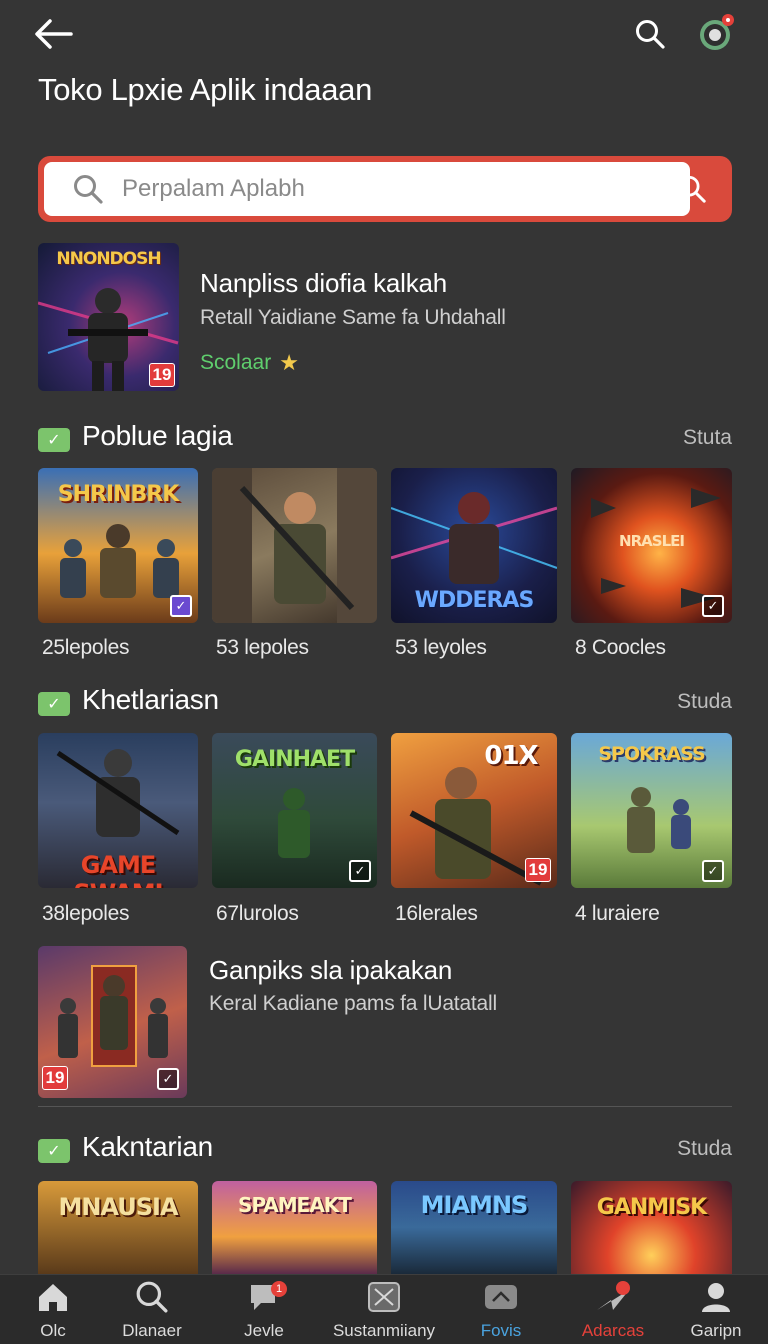  What do you see at coordinates (613, 1330) in the screenshot?
I see `nav-label: Adarcas` at bounding box center [613, 1330].